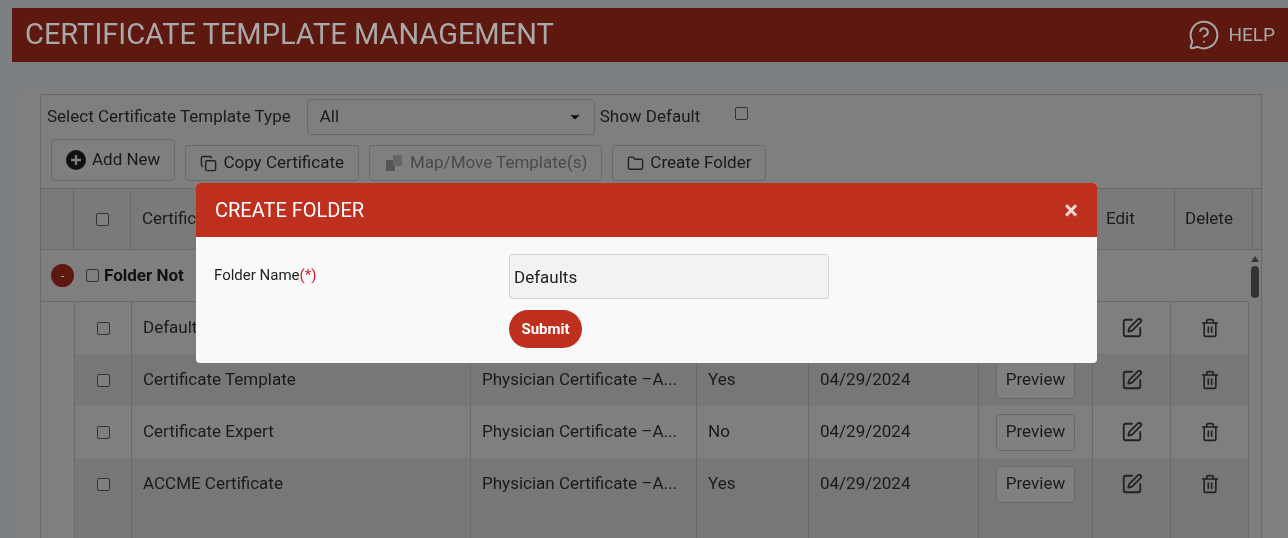  Describe the element at coordinates (113, 160) in the screenshot. I see `toolbar-button: Add New` at that location.